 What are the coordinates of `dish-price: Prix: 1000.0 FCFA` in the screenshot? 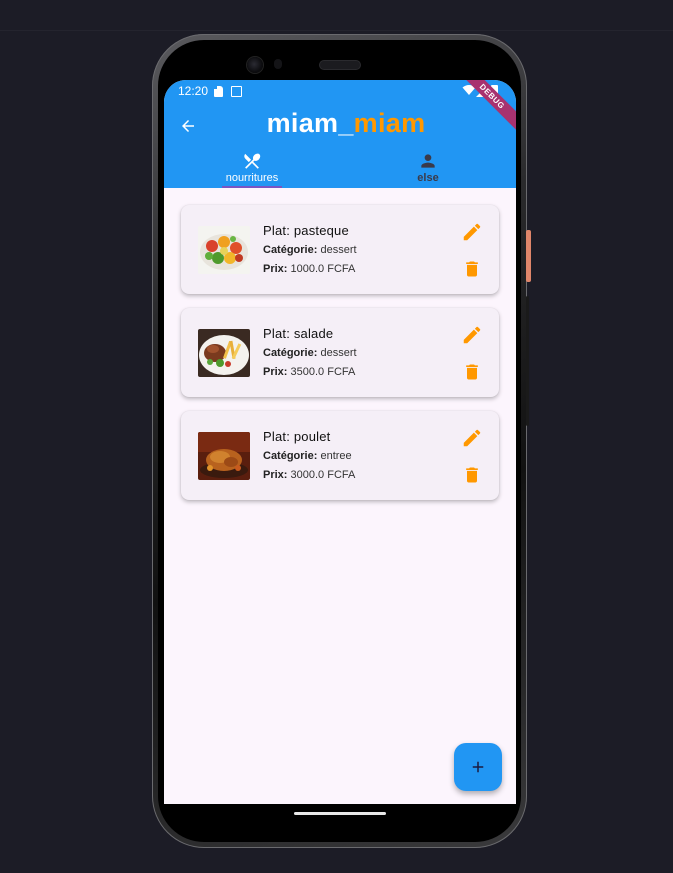 It's located at (309, 269).